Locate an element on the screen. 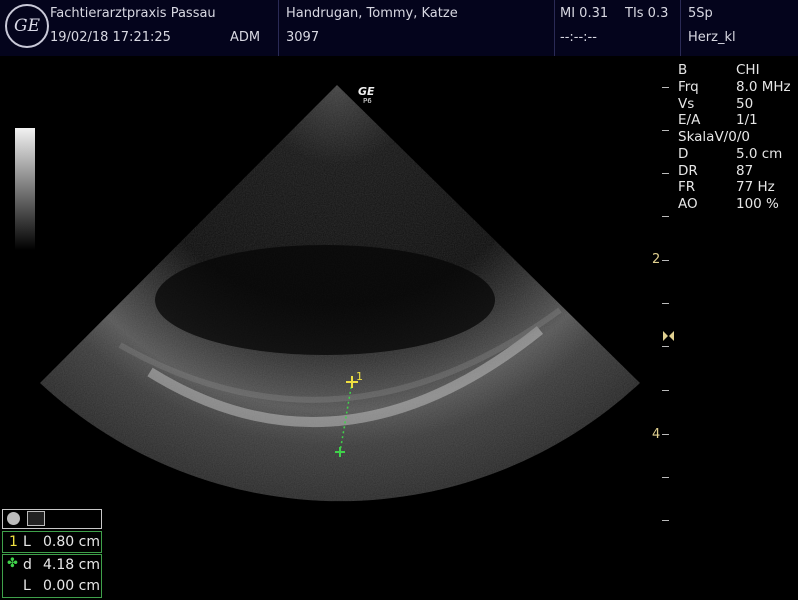 Image resolution: width=798 pixels, height=600 pixels. param-key: D is located at coordinates (683, 154).